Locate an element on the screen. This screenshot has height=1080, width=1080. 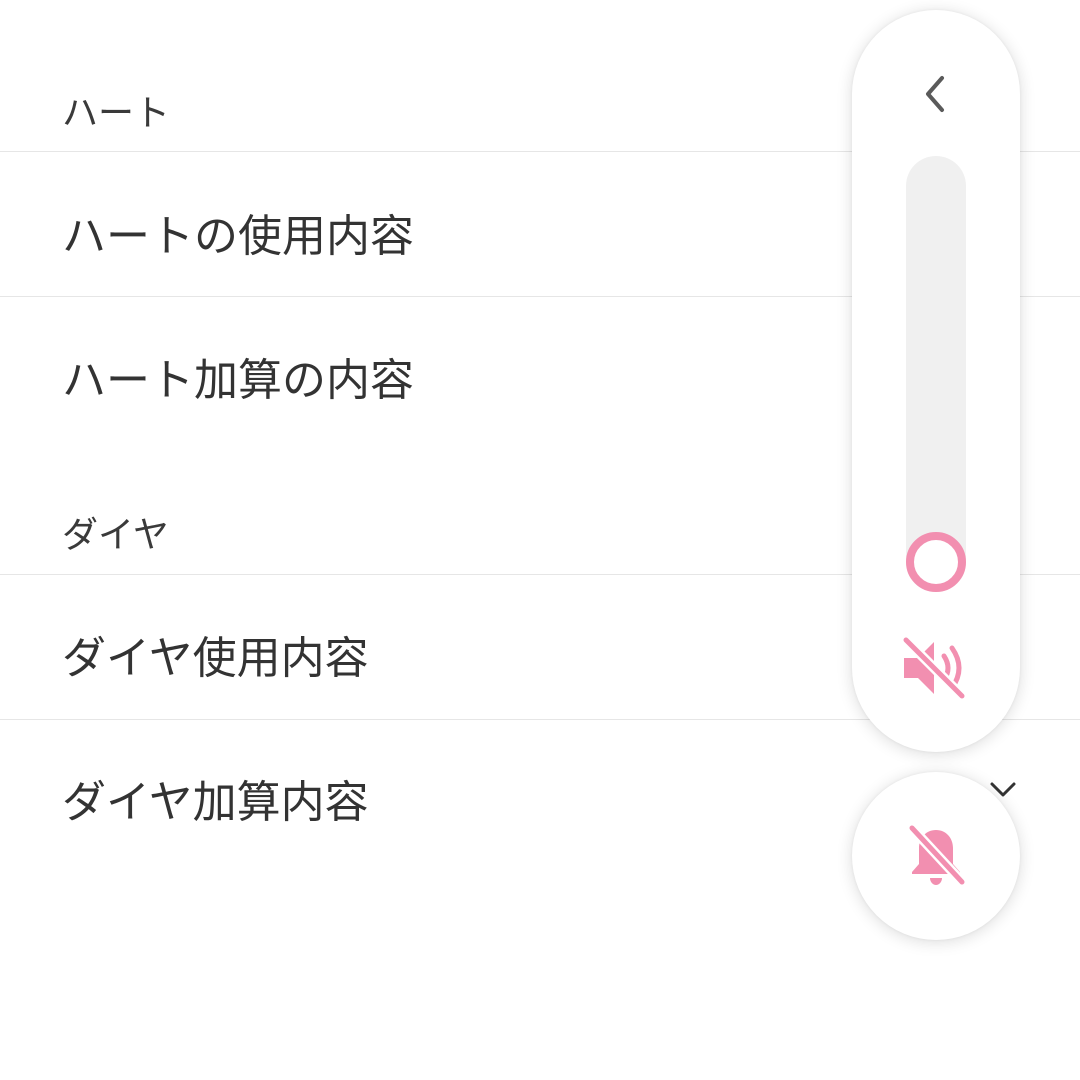
volume-panel is located at coordinates (936, 381).